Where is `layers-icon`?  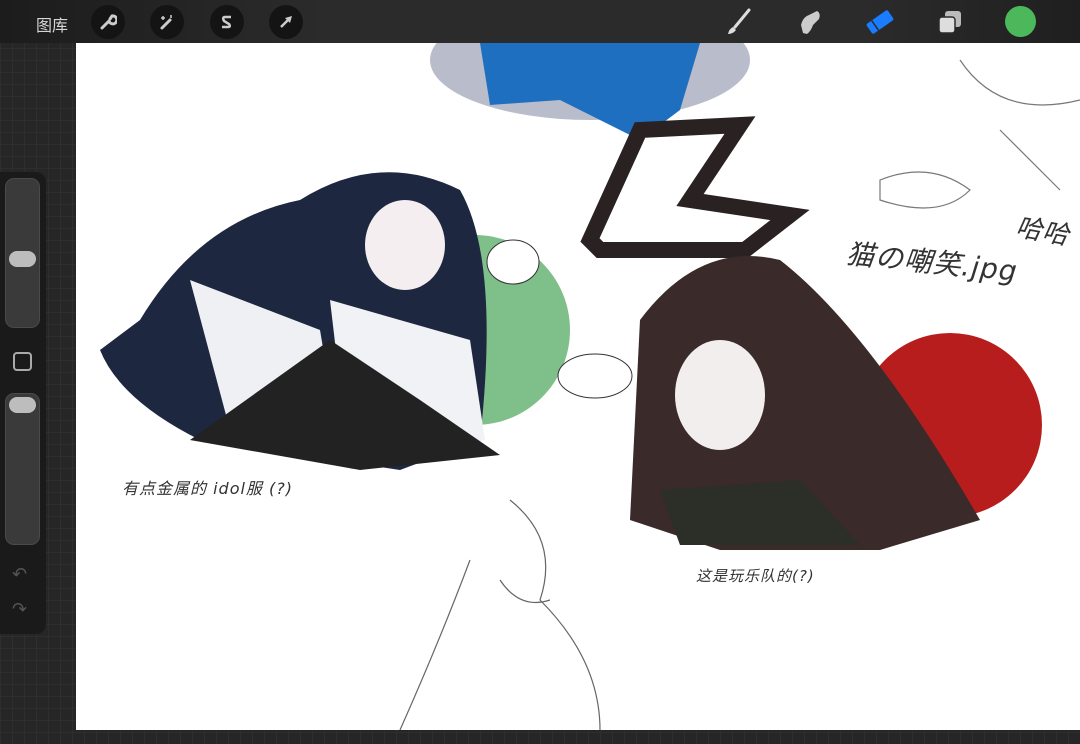
layers-icon is located at coordinates (949, 22).